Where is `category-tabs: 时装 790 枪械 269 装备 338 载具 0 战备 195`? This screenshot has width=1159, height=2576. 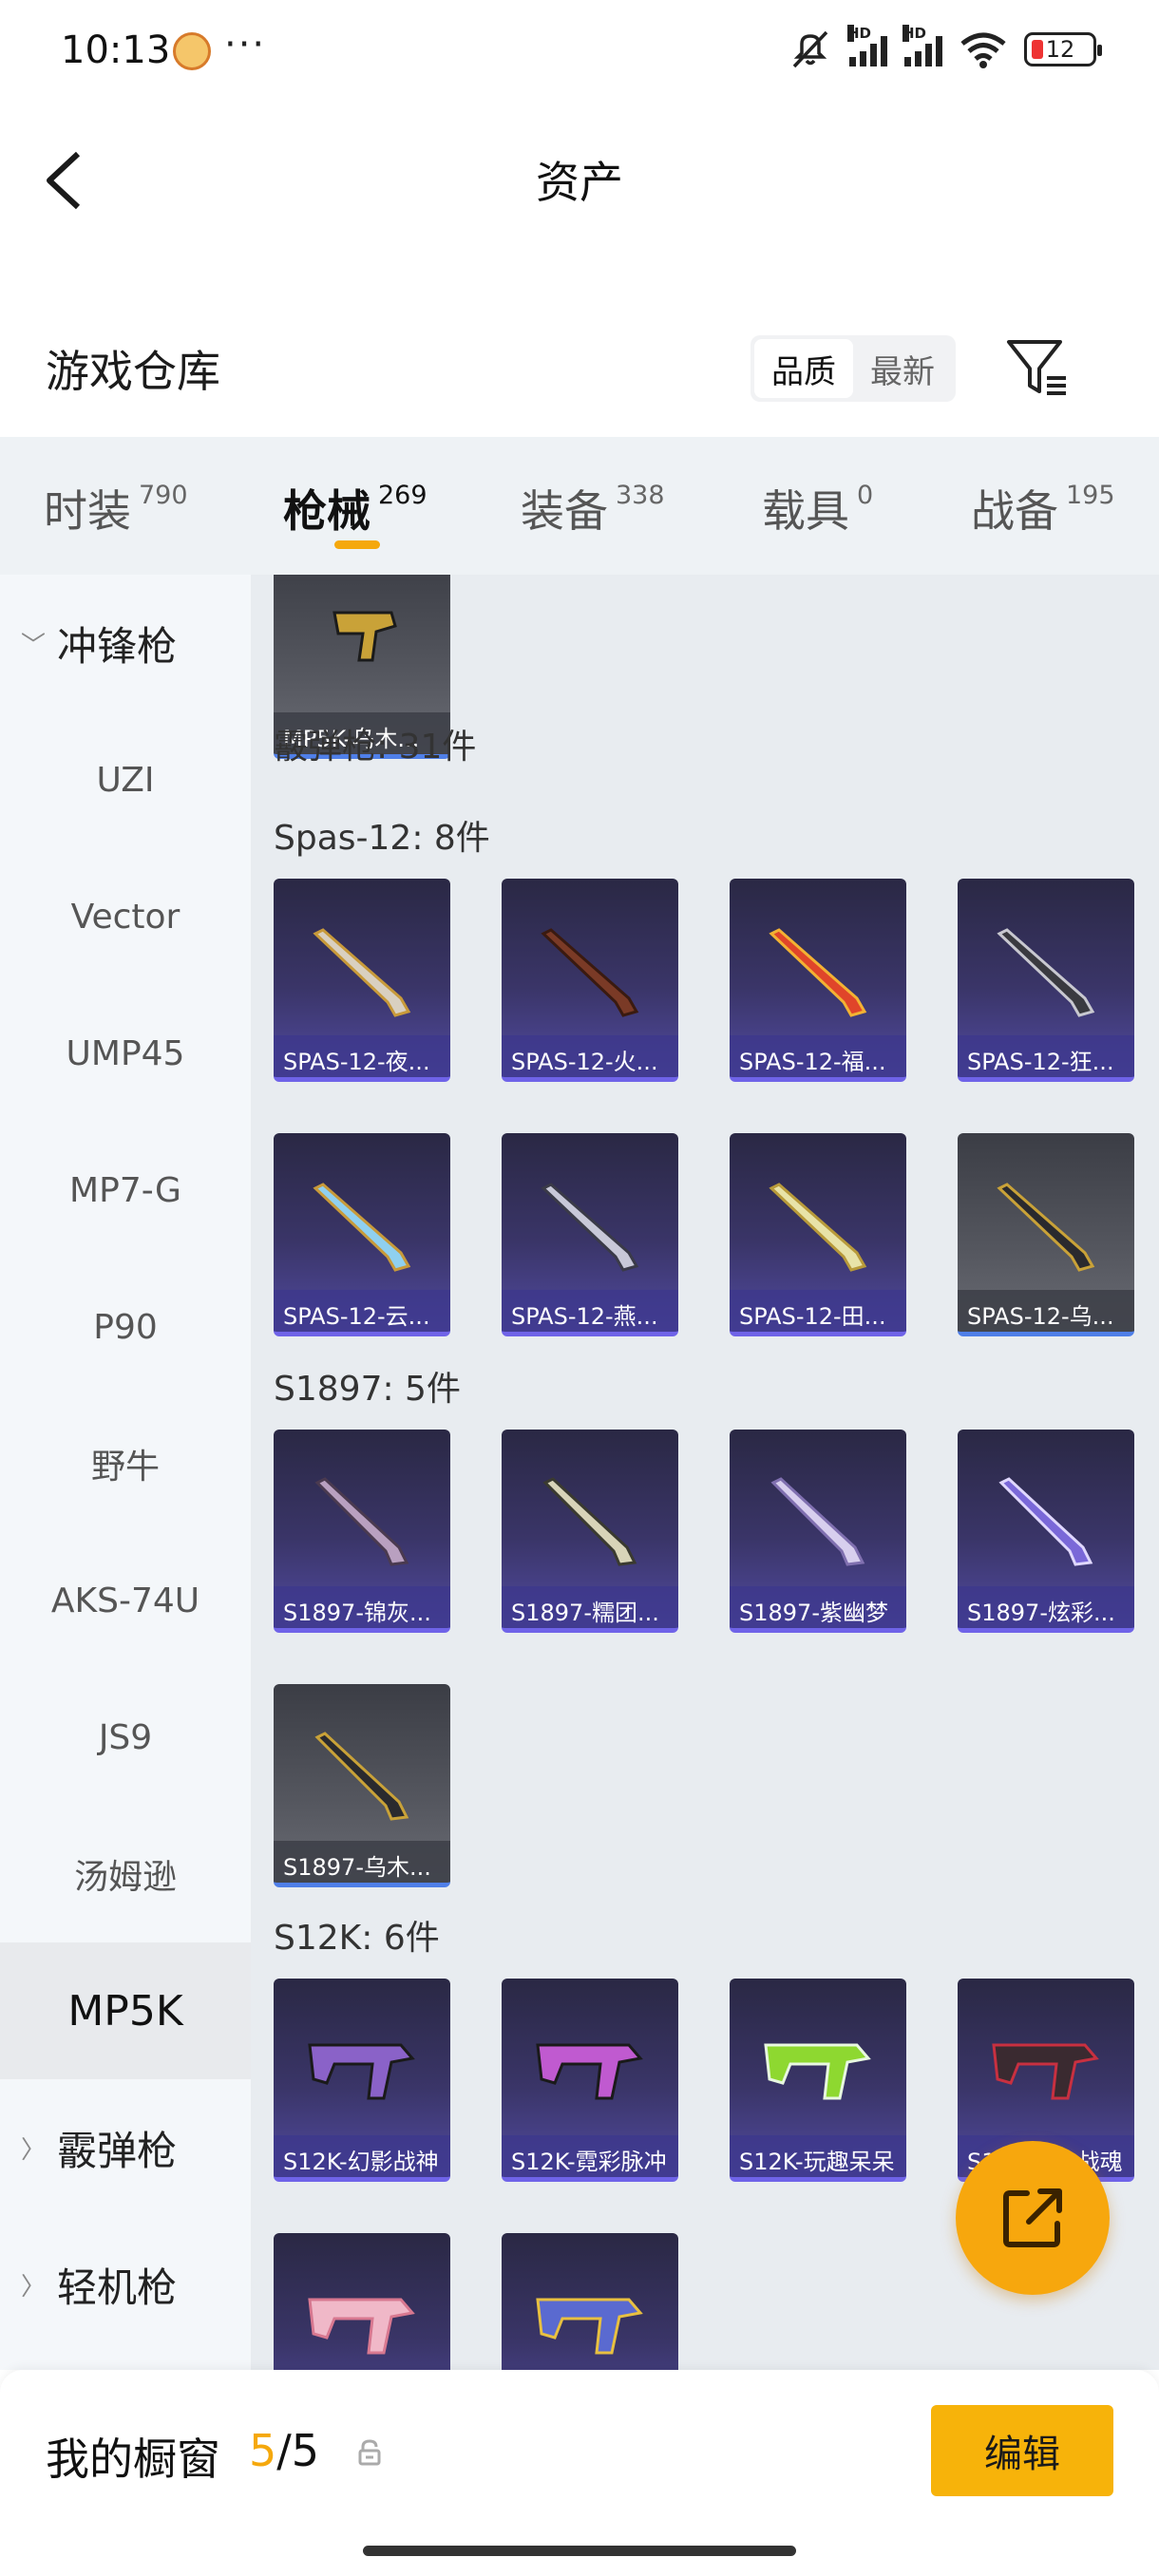 category-tabs: 时装 790 枪械 269 装备 338 载具 0 战备 195 is located at coordinates (579, 506).